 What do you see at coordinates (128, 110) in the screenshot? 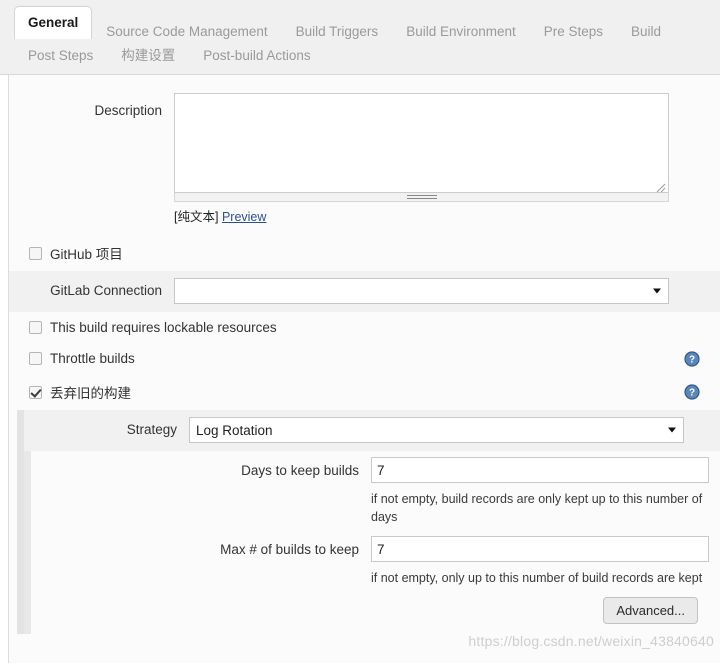
I see `description-label: Description` at bounding box center [128, 110].